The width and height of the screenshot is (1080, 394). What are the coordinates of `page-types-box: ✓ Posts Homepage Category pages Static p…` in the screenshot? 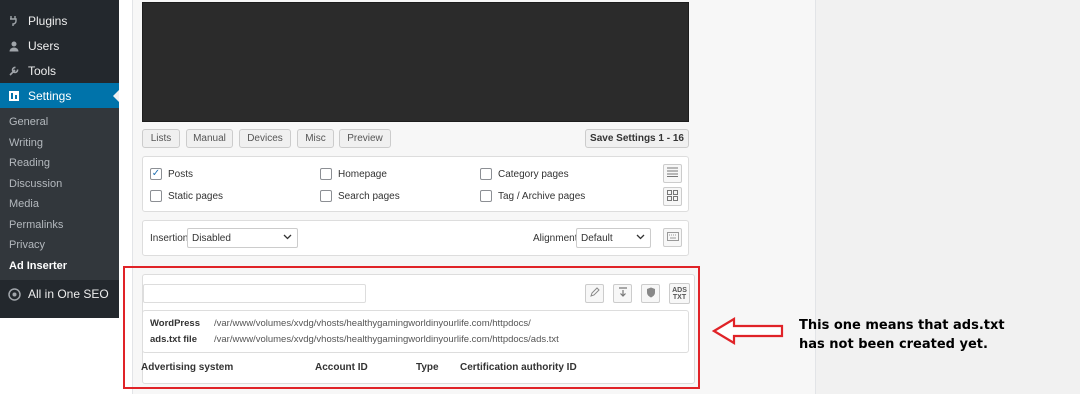 It's located at (415, 184).